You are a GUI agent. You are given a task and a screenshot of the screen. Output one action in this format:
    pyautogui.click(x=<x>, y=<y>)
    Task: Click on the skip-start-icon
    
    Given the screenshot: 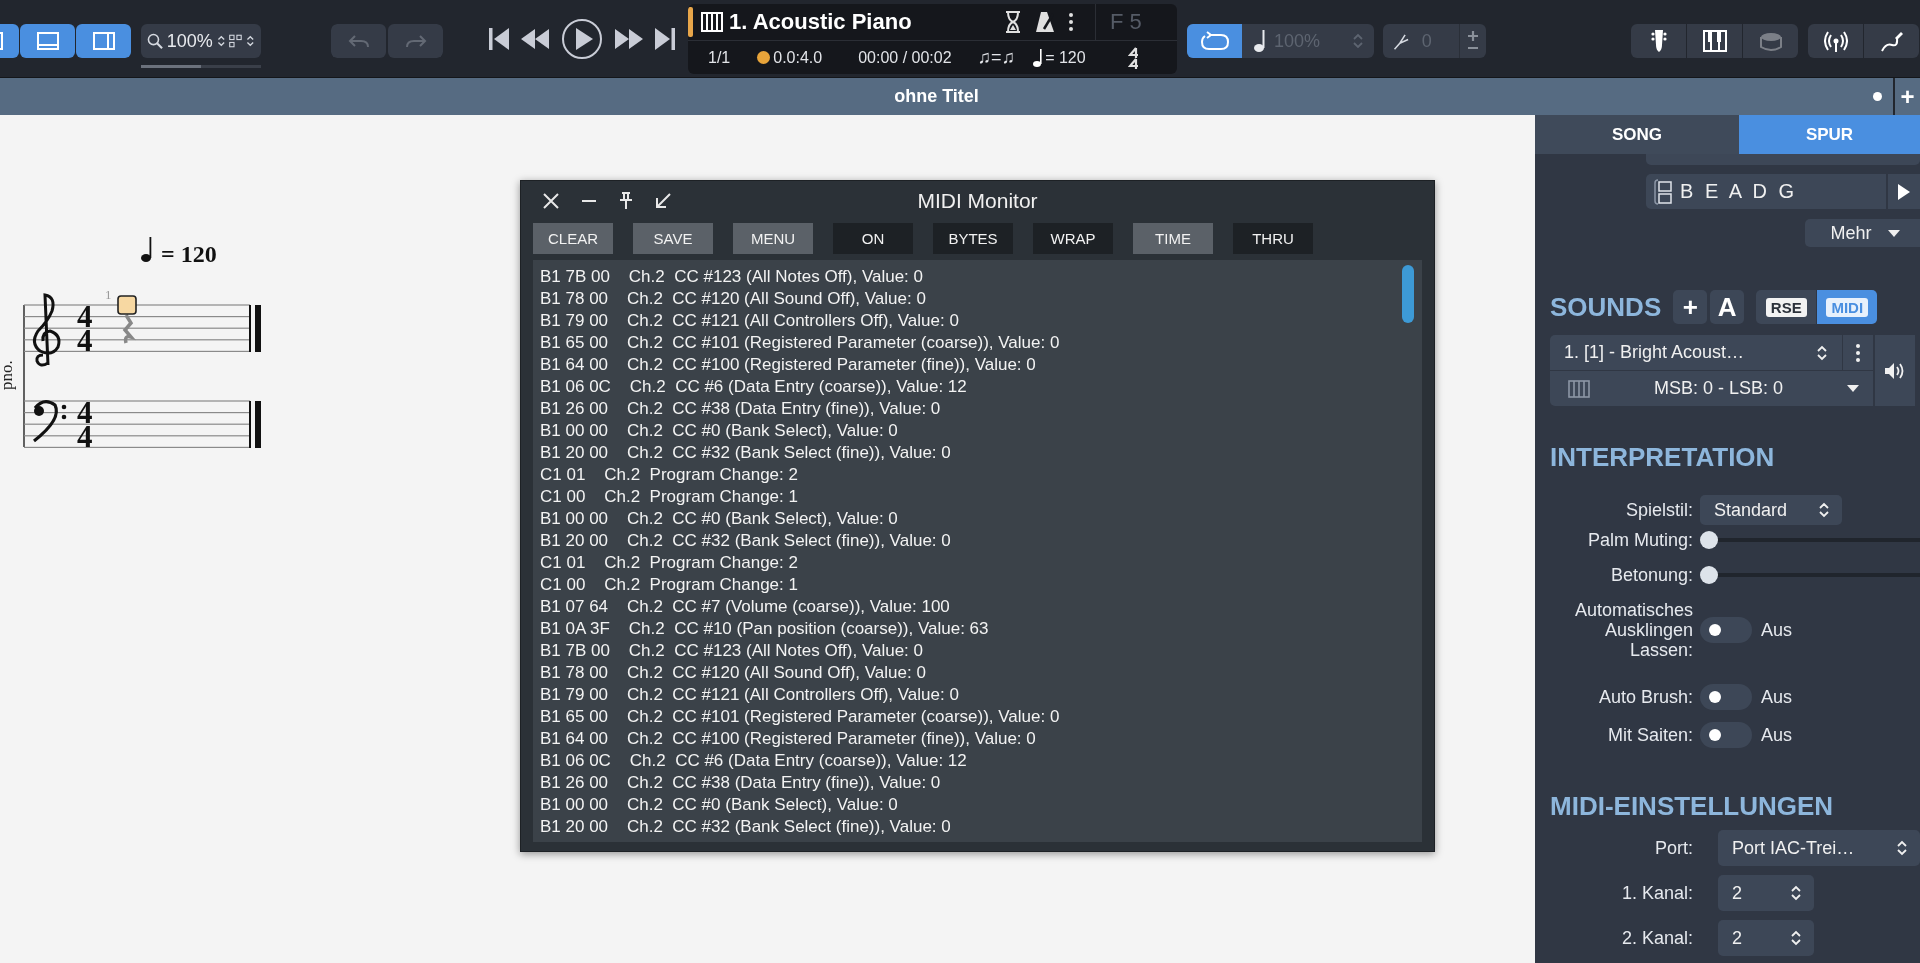 What is the action you would take?
    pyautogui.click(x=499, y=39)
    